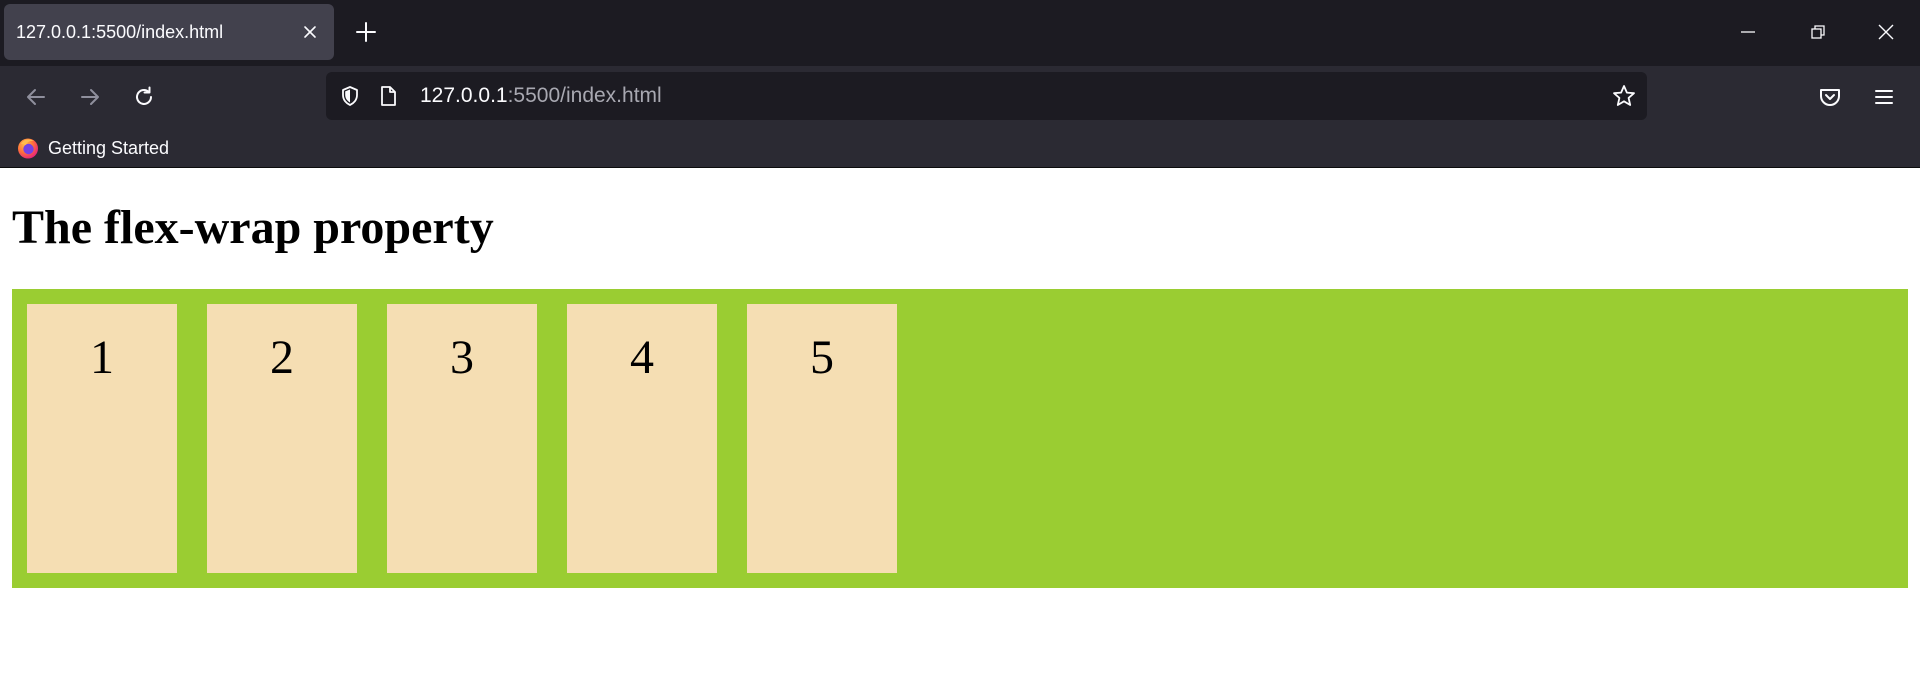 This screenshot has height=699, width=1920. I want to click on restore-icon, so click(1818, 32).